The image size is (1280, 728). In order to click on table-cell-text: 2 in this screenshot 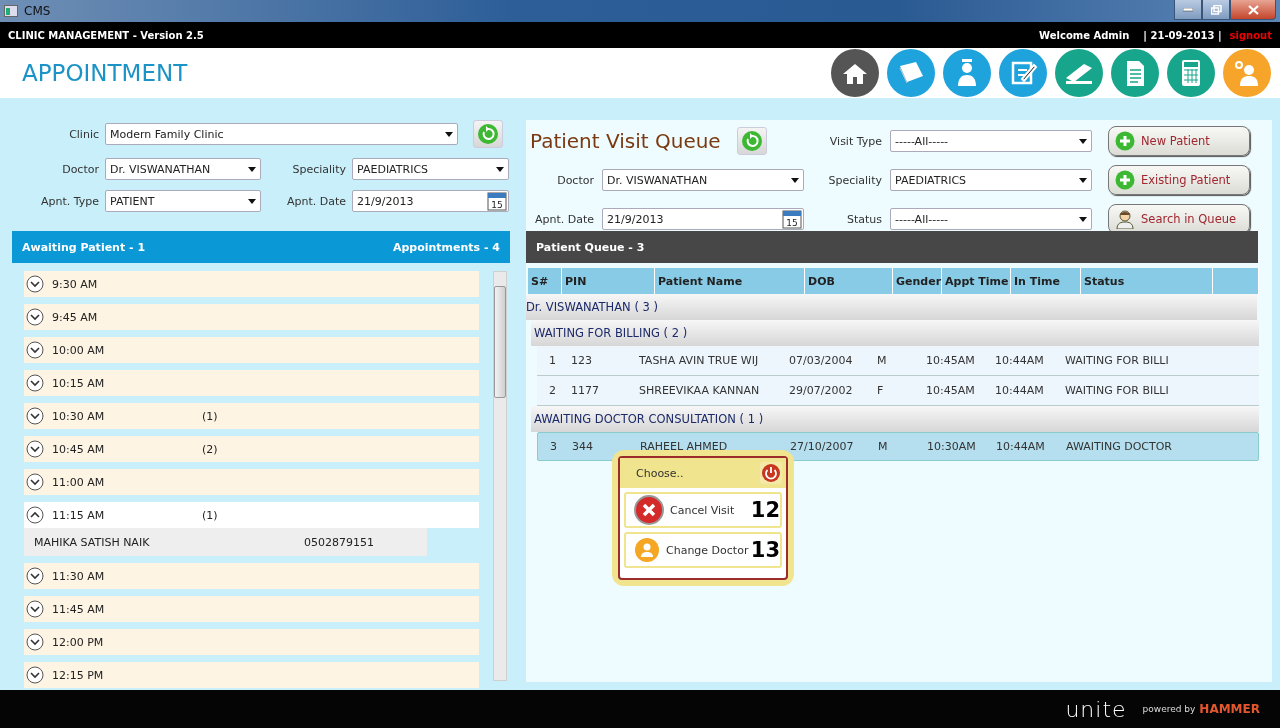, I will do `click(553, 390)`.